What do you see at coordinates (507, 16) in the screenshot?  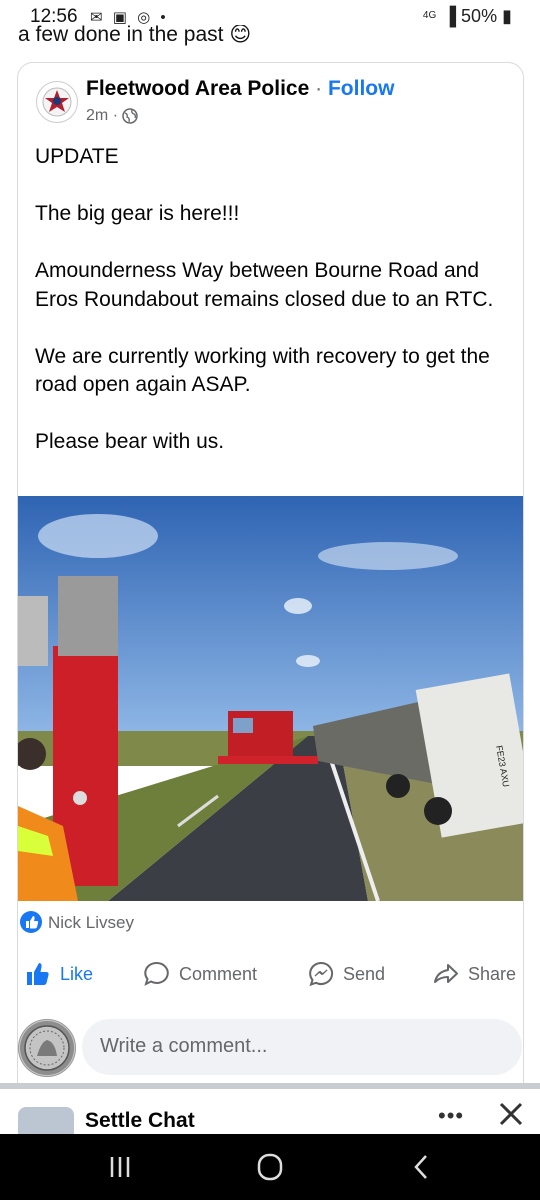 I see `battery-icon: ▮` at bounding box center [507, 16].